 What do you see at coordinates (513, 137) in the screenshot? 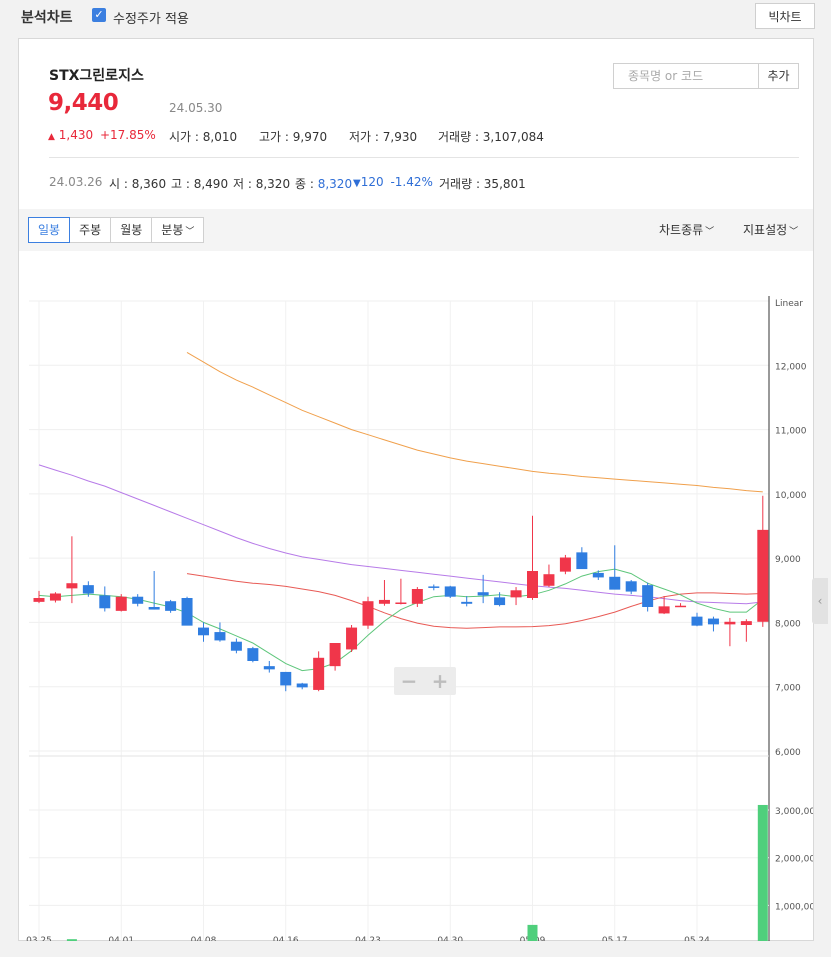
I see `volume-value: 3,107,084` at bounding box center [513, 137].